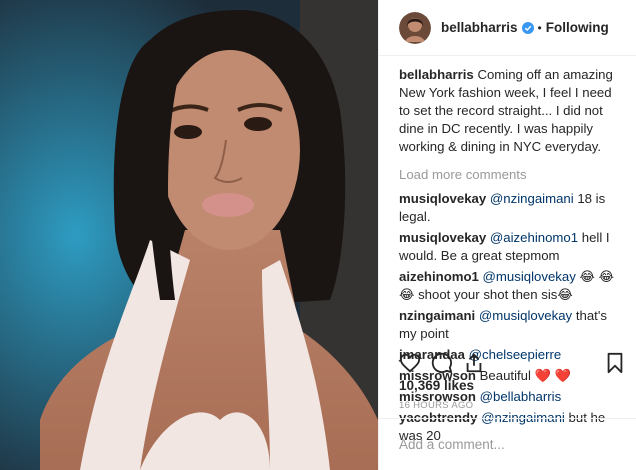  What do you see at coordinates (436, 405) in the screenshot?
I see `post-timestamp: 16 HOURS AGO` at bounding box center [436, 405].